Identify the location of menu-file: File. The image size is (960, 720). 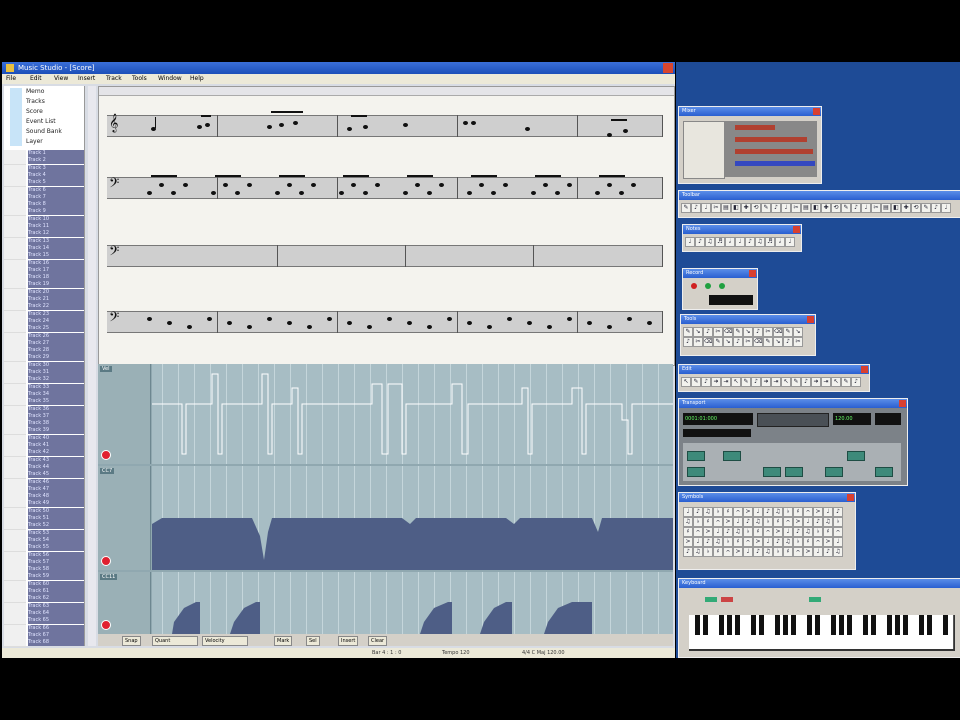
(11, 79).